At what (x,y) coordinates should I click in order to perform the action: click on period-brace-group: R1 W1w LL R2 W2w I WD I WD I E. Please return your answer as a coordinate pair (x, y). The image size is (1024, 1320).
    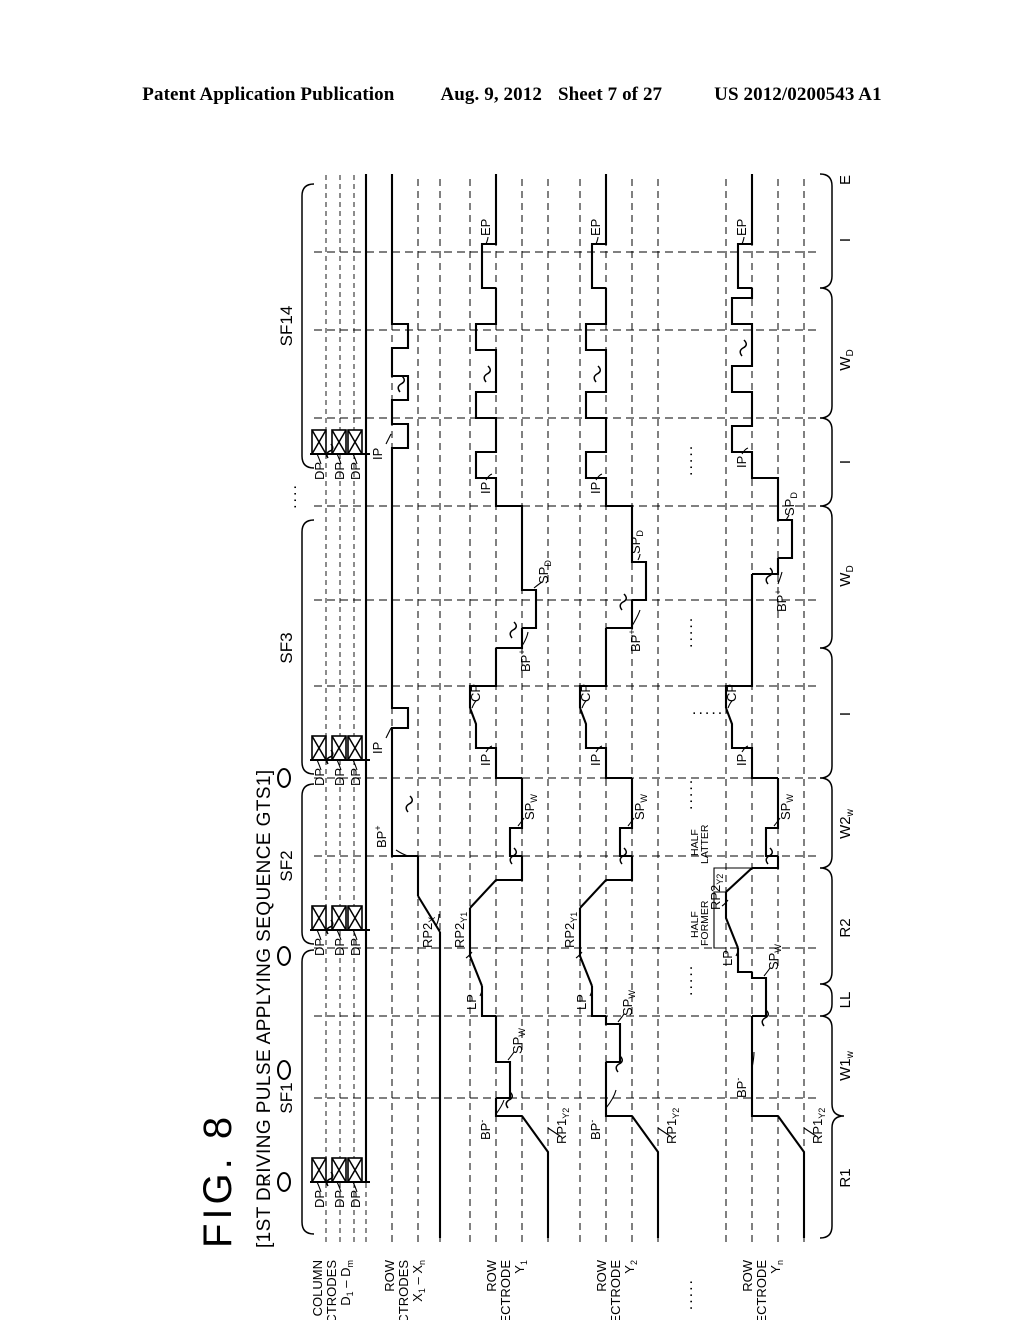
    Looking at the image, I should click on (837, 706).